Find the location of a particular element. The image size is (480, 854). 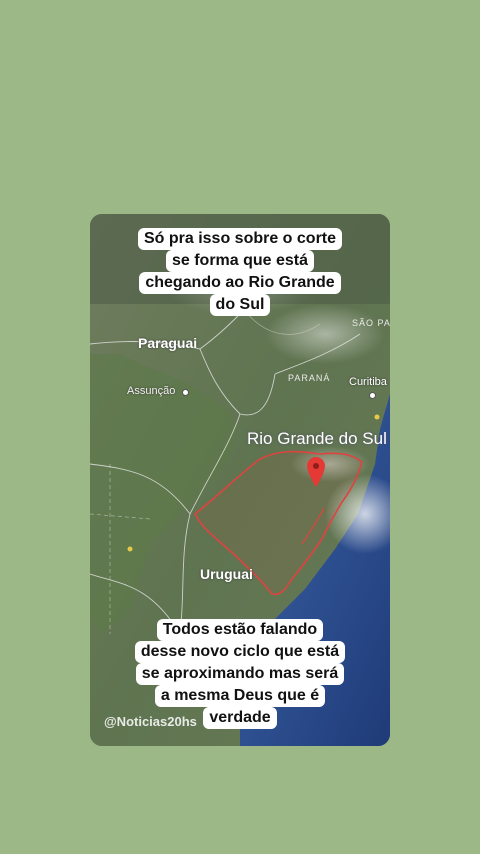

label-rio-grande-do-sul: Rio Grande do Sul is located at coordinates (317, 438).